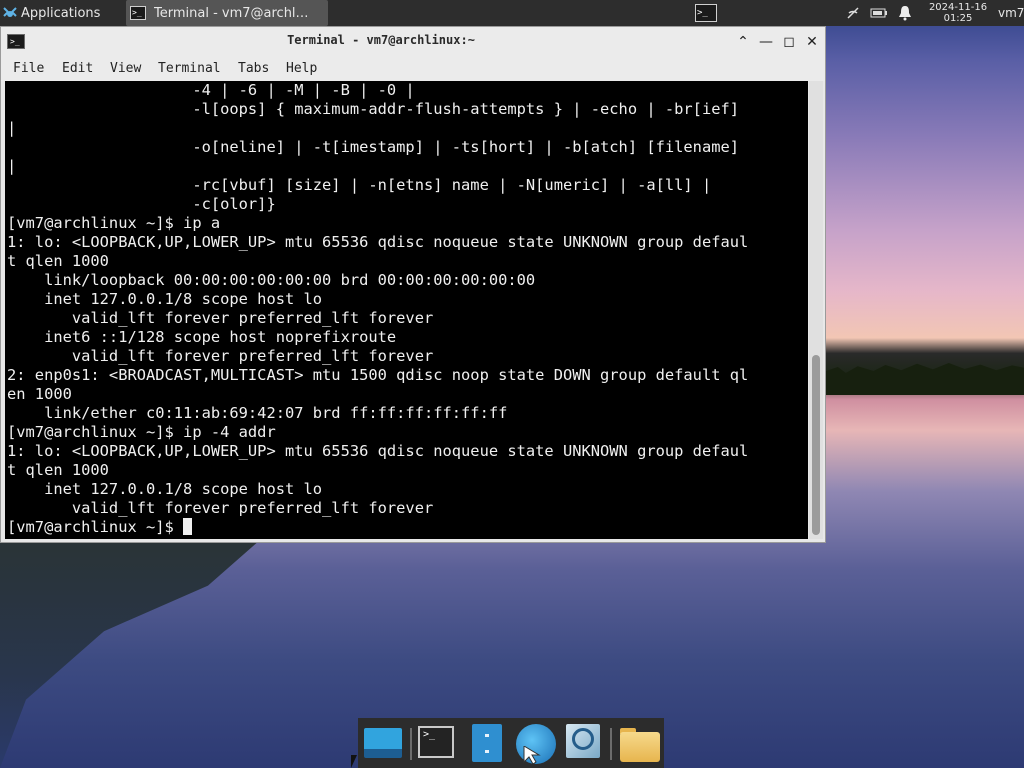  What do you see at coordinates (354, 761) in the screenshot?
I see `mouse-pointer` at bounding box center [354, 761].